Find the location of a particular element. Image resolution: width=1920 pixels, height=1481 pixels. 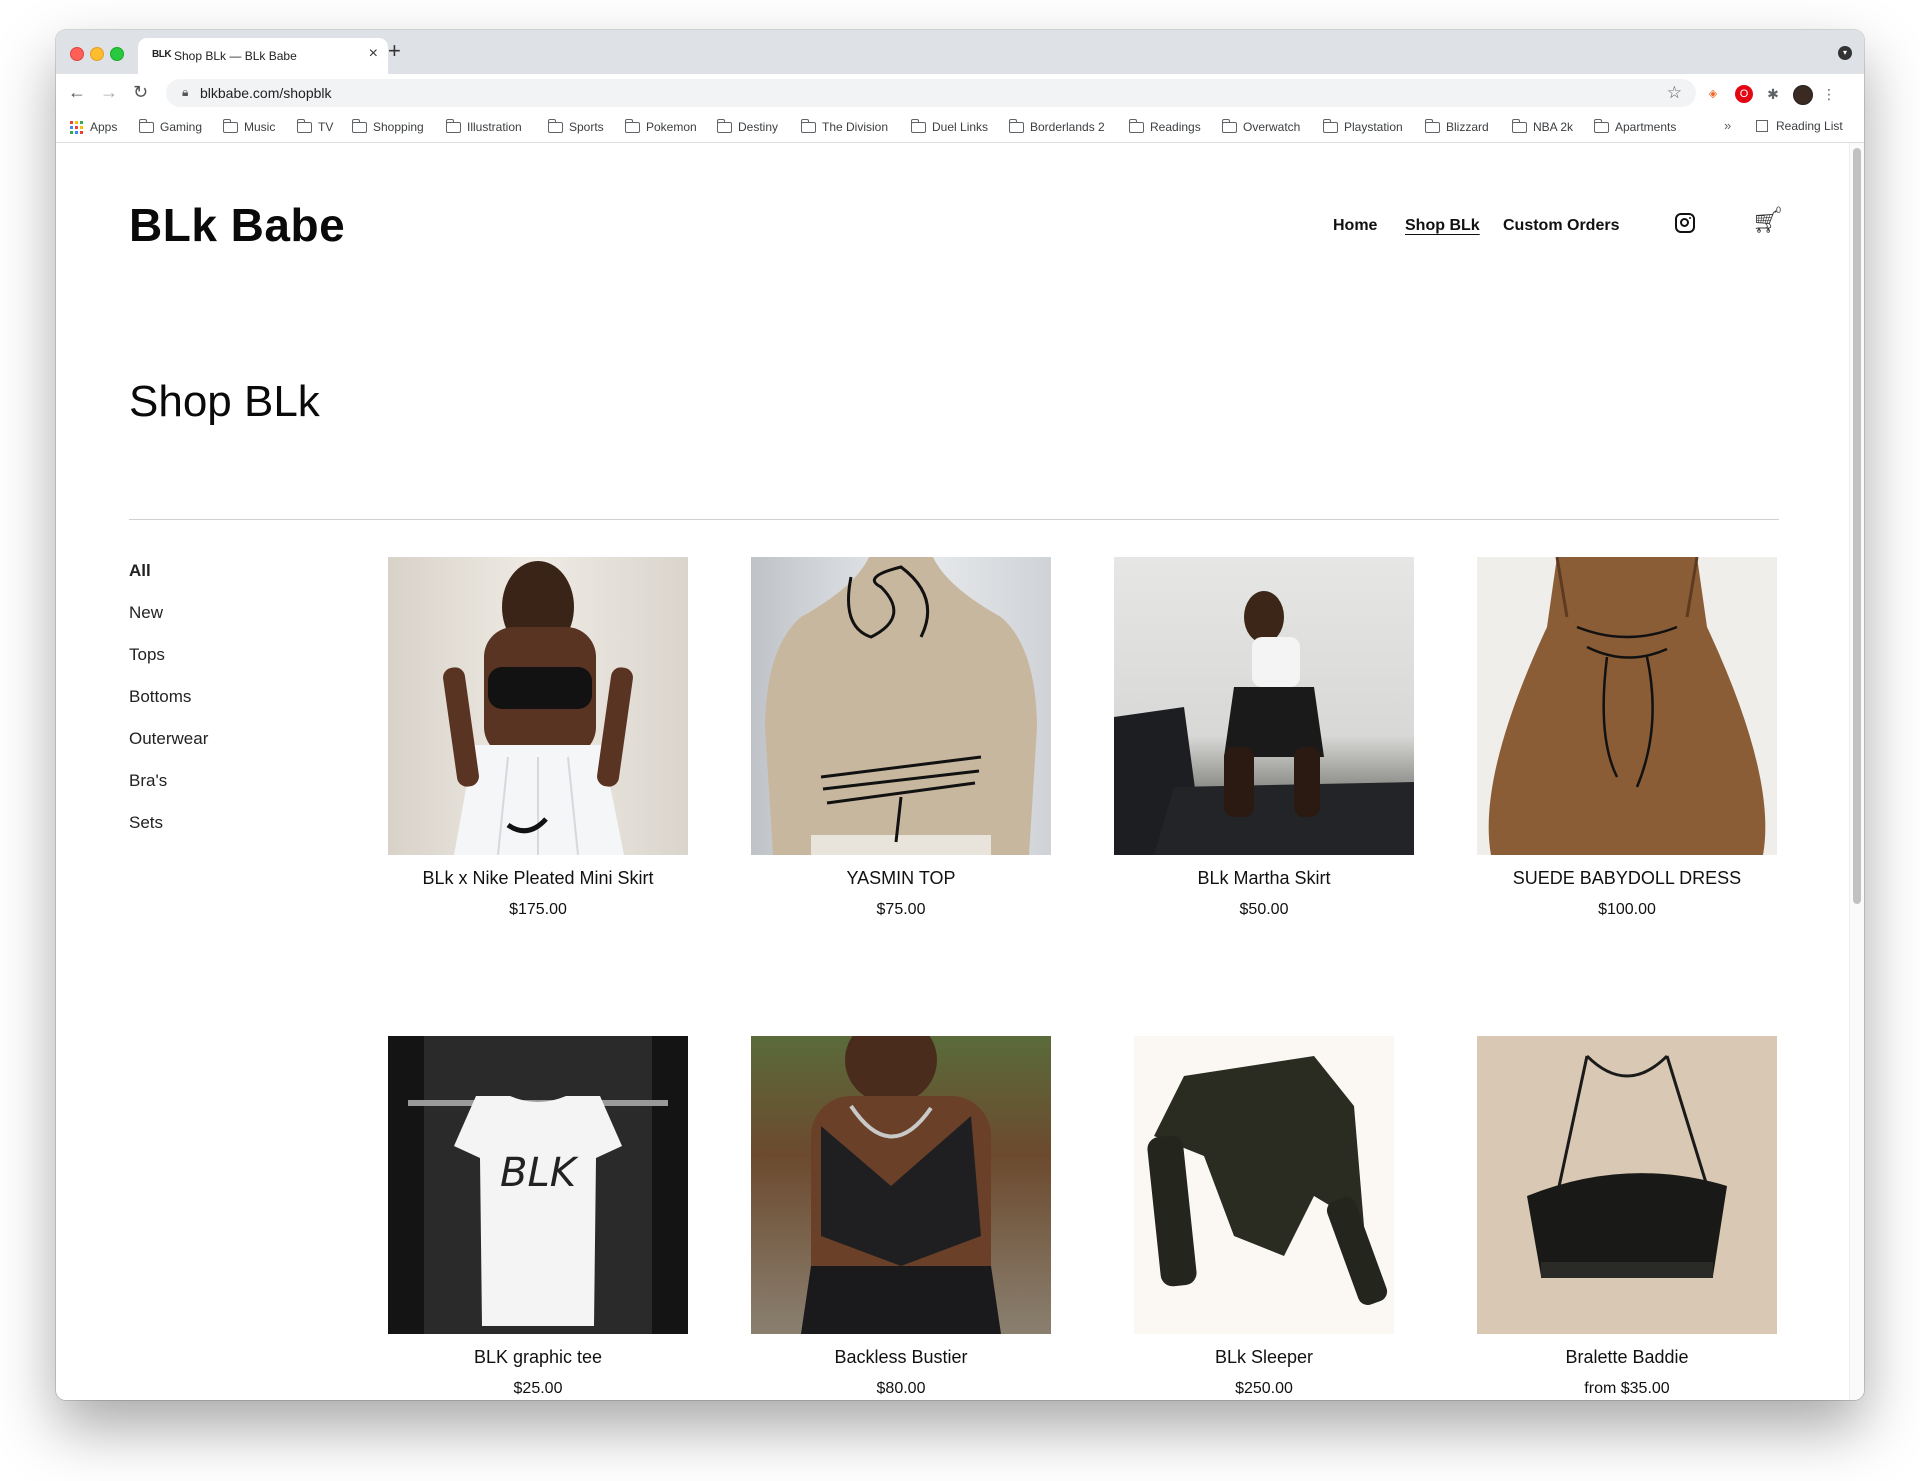

bookmark-folder-pokemon: Pokemon is located at coordinates (660, 126).